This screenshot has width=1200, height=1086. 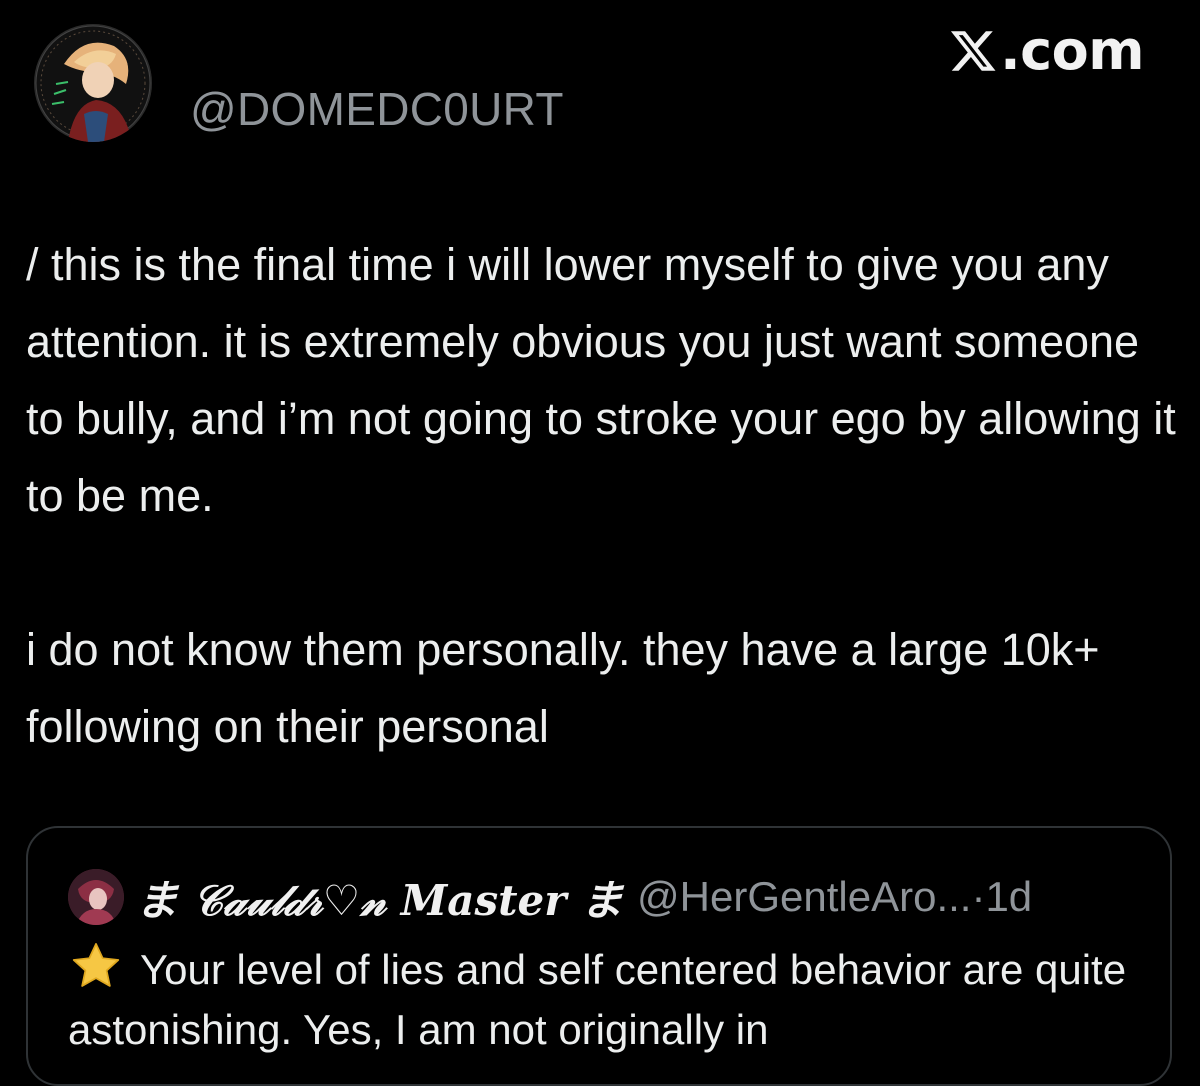 I want to click on profile-avatar, so click(x=93, y=83).